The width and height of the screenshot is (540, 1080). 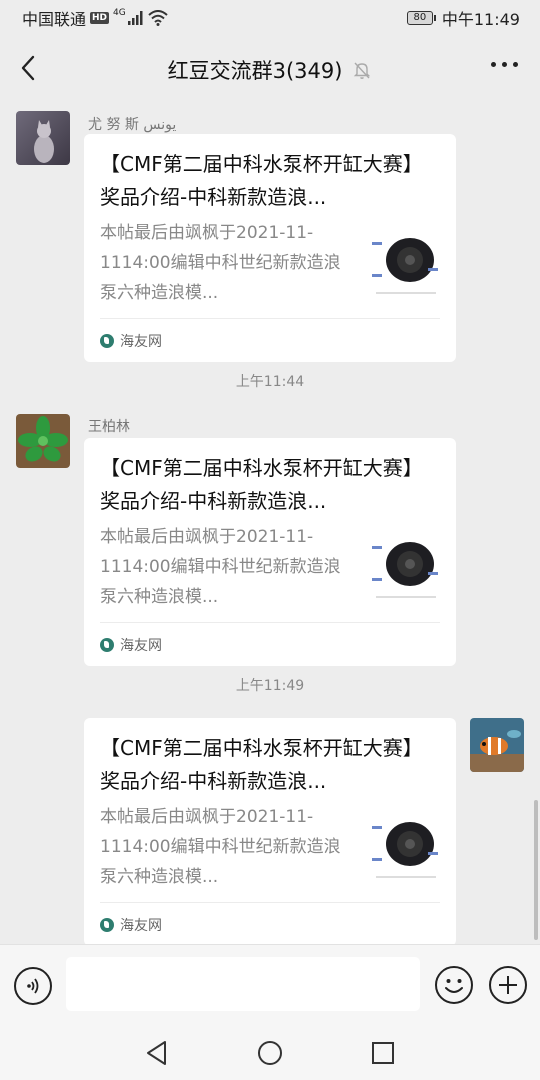 I want to click on emoji-icon, so click(x=454, y=986).